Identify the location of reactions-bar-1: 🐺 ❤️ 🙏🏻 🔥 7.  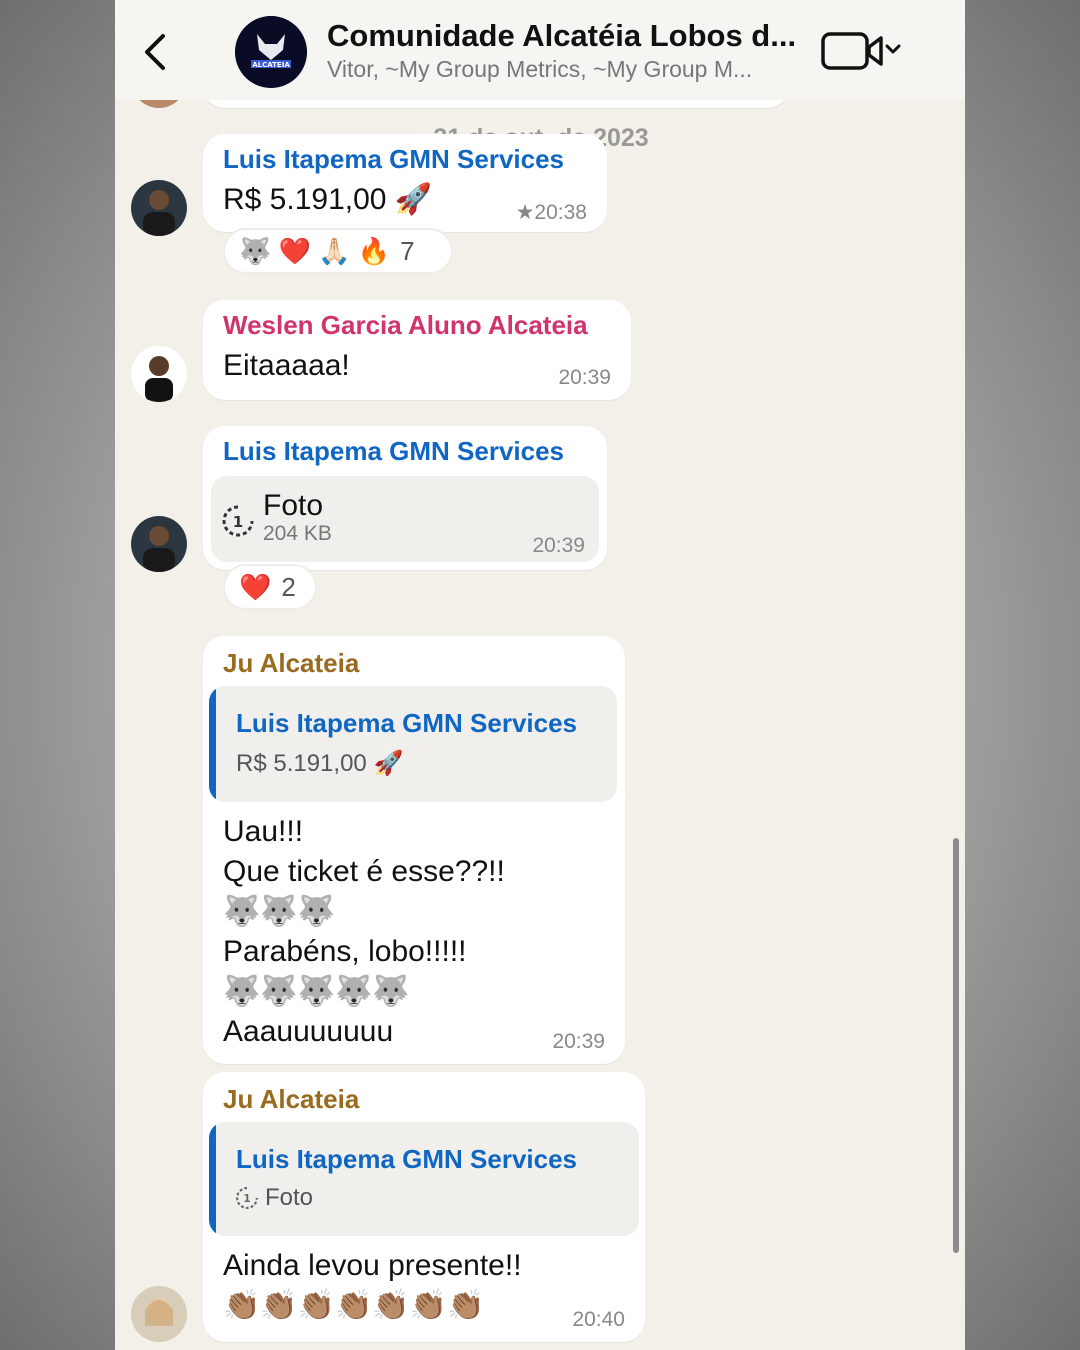
(338, 251).